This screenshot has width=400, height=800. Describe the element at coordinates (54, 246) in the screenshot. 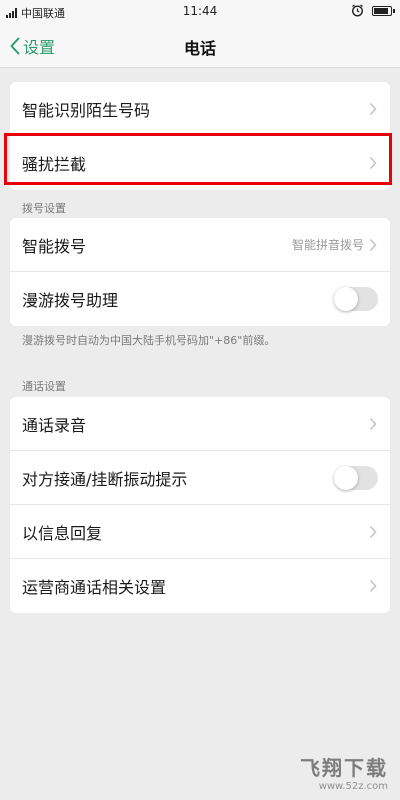

I see `row-label: 智能拨号` at that location.